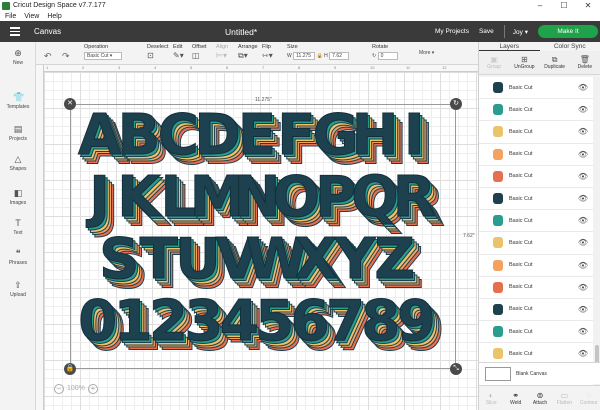  Describe the element at coordinates (515, 398) in the screenshot. I see `weld-button: ⚭ Weld` at that location.